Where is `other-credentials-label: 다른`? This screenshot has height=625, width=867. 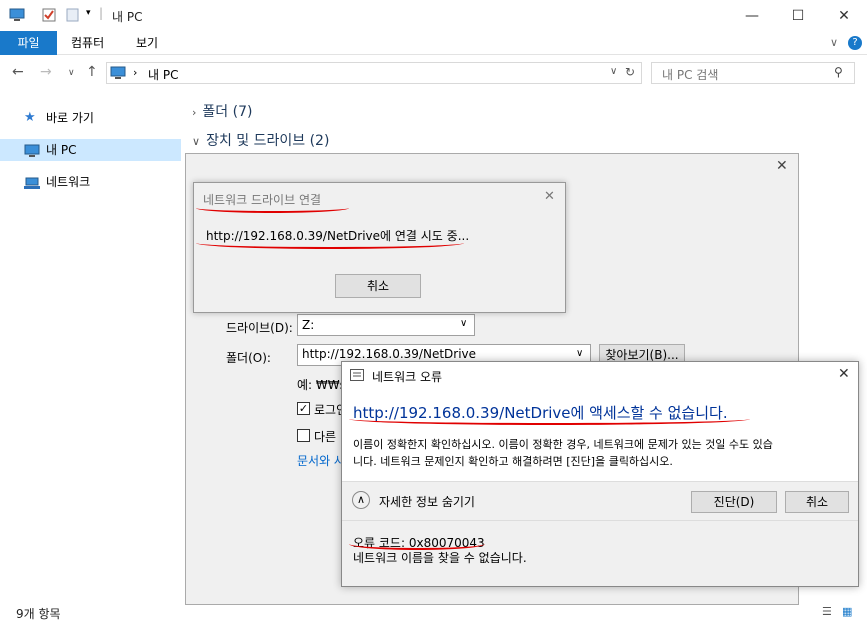
other-credentials-label: 다른 is located at coordinates (325, 437).